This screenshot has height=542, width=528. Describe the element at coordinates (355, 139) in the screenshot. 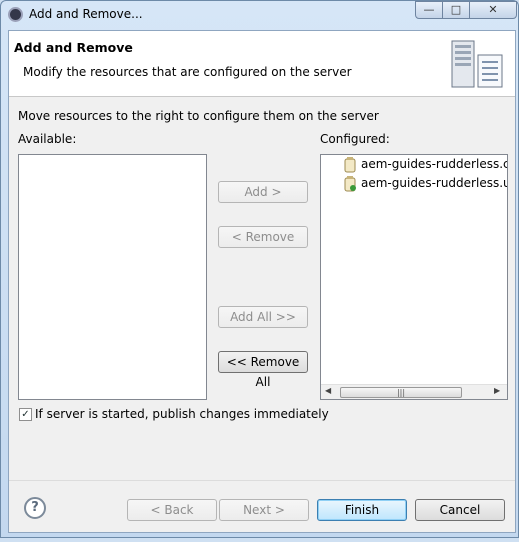

I see `configured-label: Configured:` at that location.